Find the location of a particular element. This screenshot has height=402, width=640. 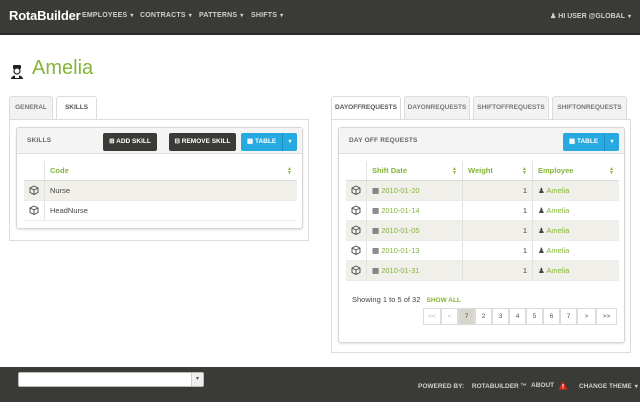

page-number: 7 is located at coordinates (568, 316).